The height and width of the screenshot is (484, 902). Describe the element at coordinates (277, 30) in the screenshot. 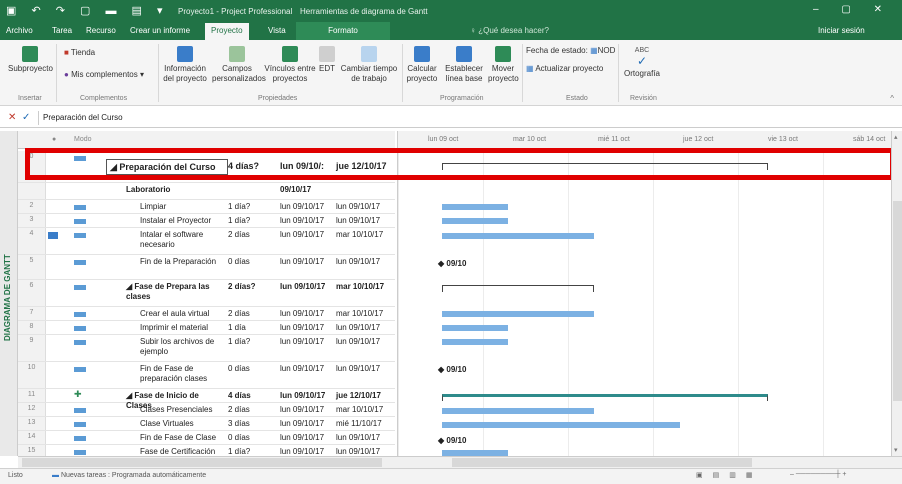

I see `tab-vista: Vista` at that location.